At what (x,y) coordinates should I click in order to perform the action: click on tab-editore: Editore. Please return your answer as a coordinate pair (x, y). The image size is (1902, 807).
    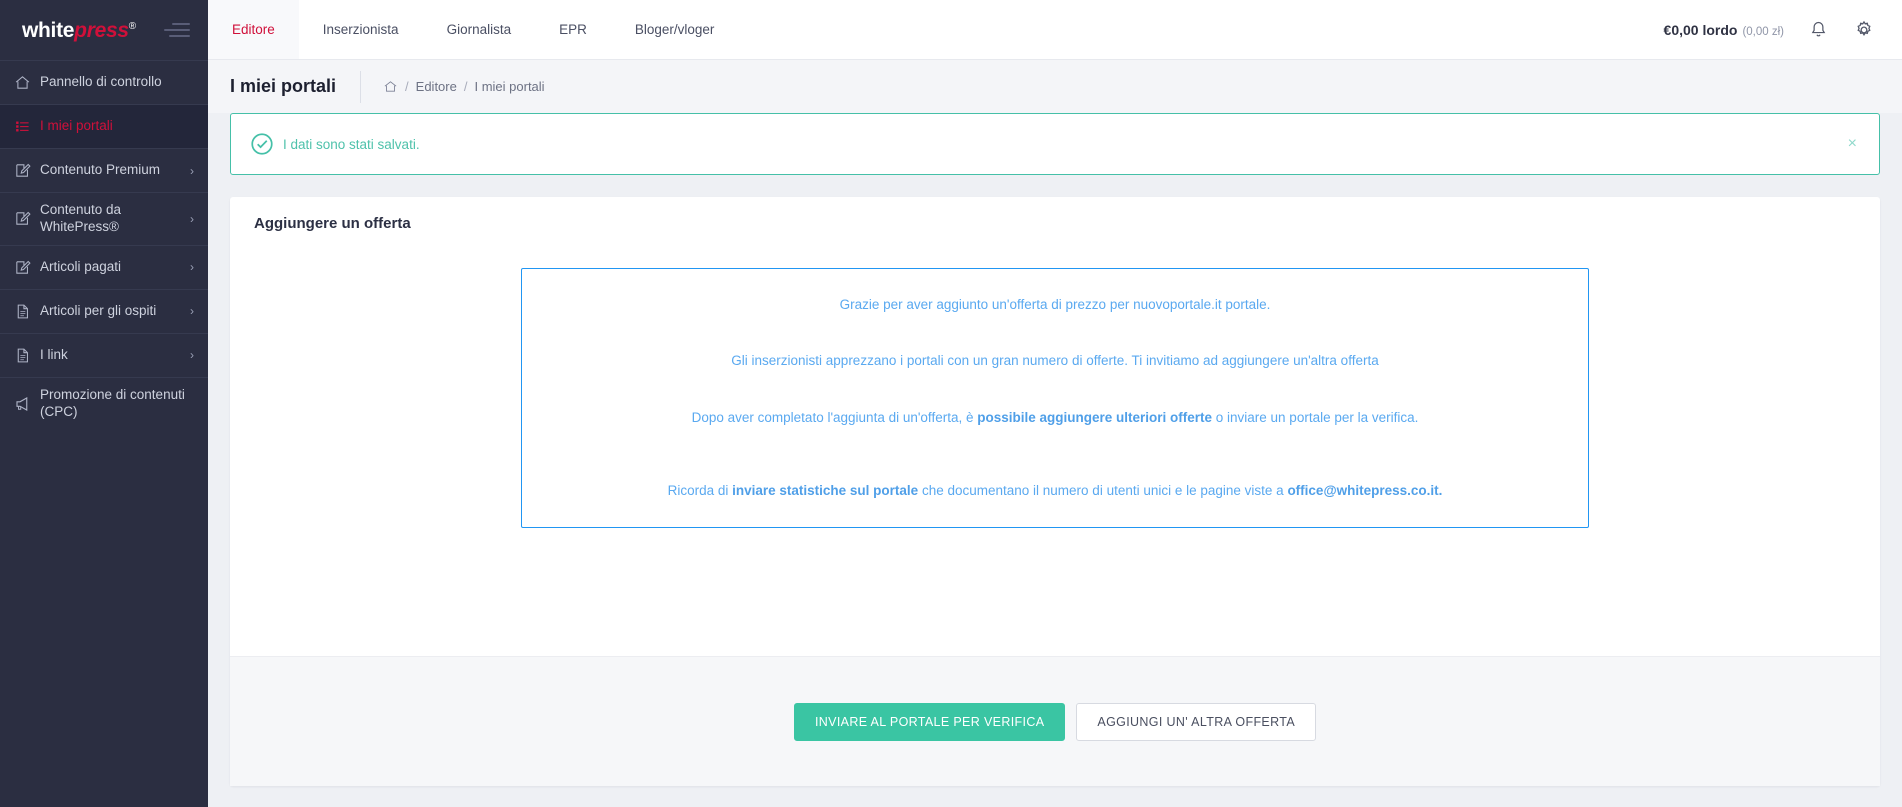
    Looking at the image, I should click on (253, 29).